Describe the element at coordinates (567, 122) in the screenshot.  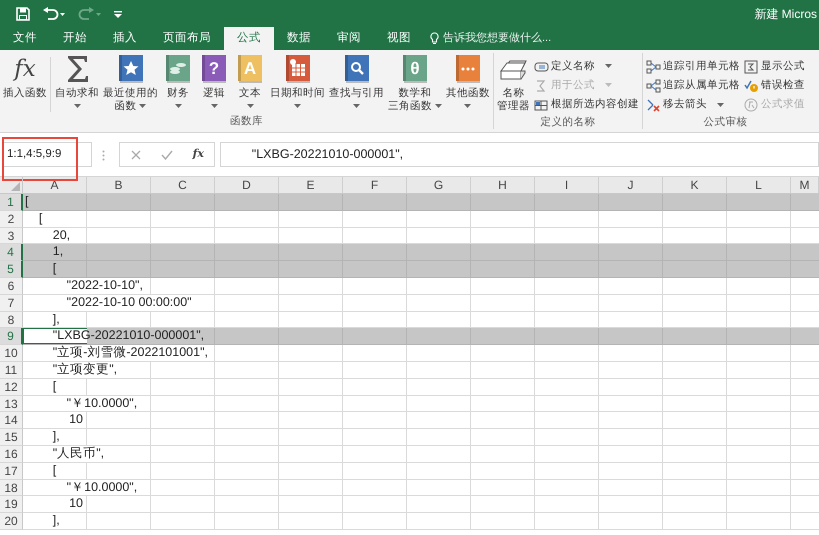
I see `group-label: 定义的名称` at that location.